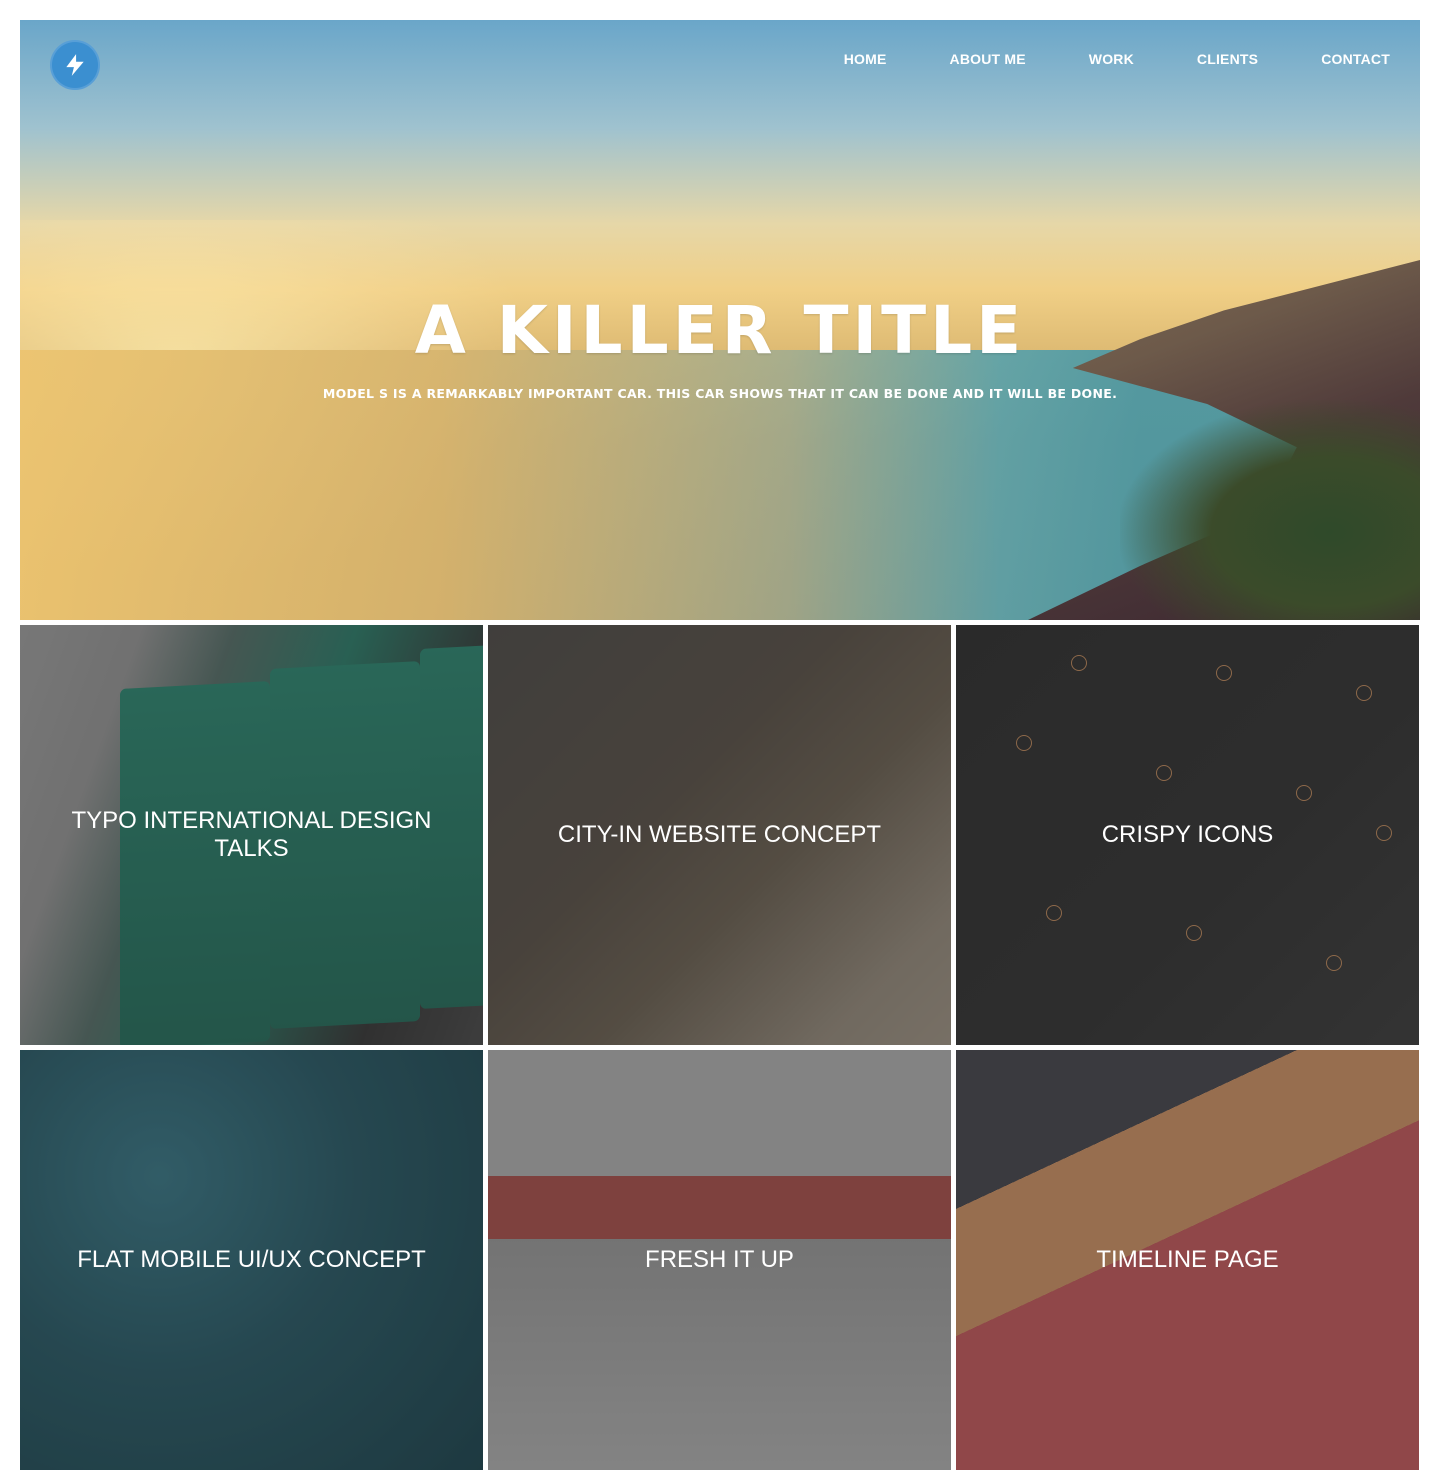  What do you see at coordinates (720, 330) in the screenshot?
I see `hero-title: A KILLER TITLE` at bounding box center [720, 330].